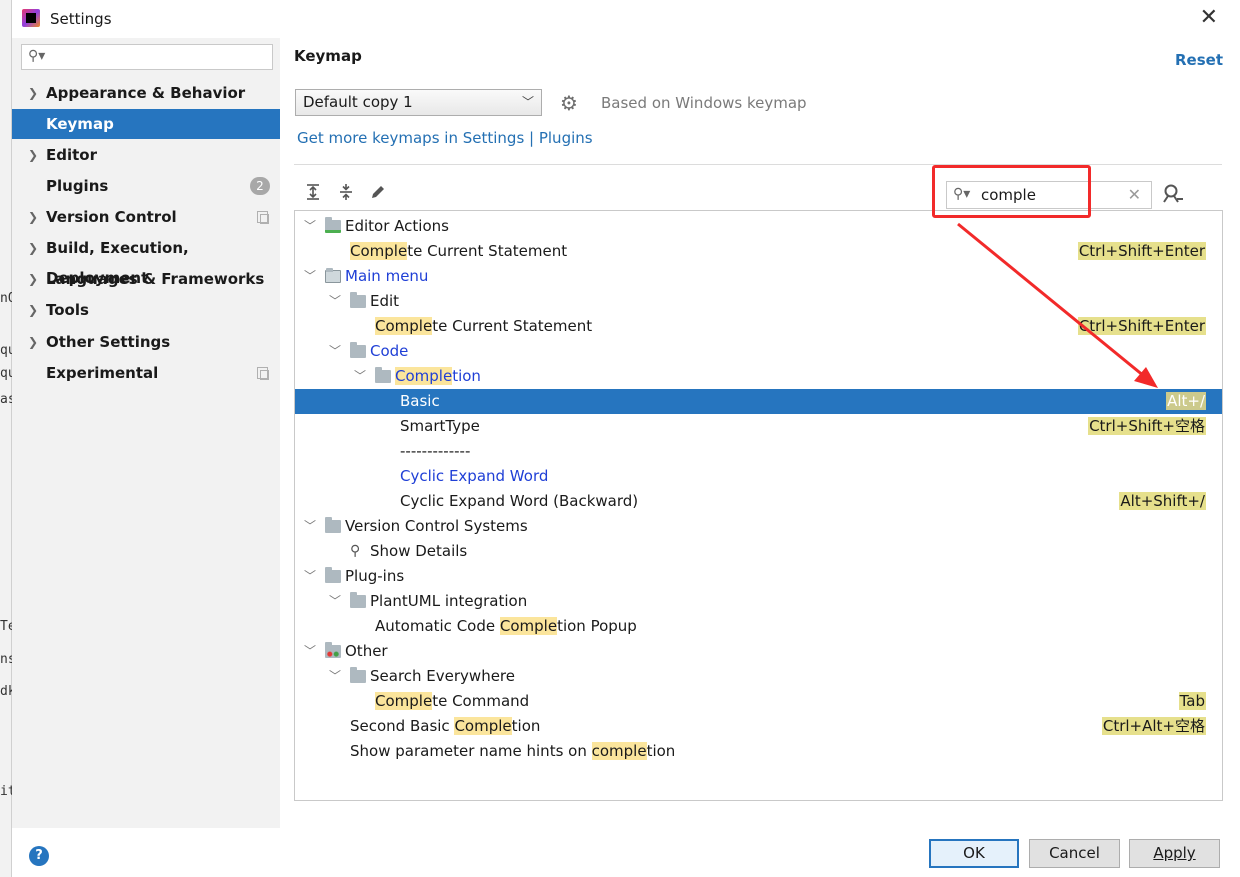 Image resolution: width=1240 pixels, height=877 pixels. I want to click on collapse-all-icon, so click(346, 193).